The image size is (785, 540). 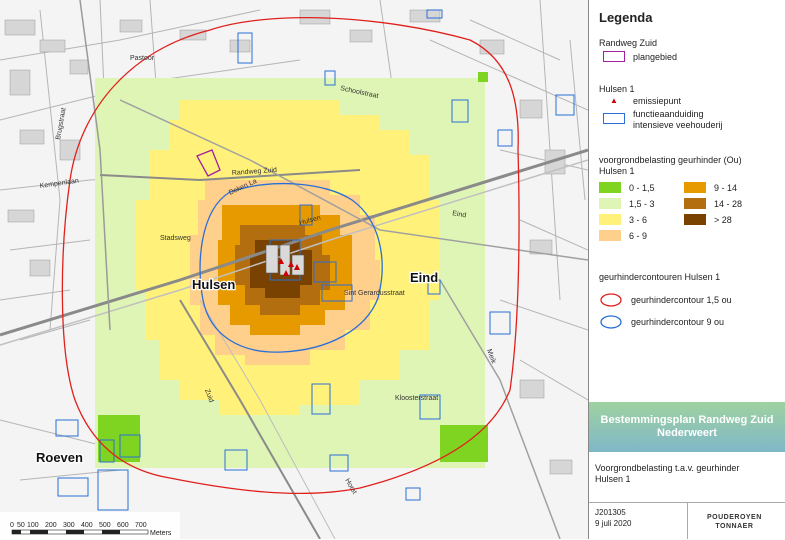 What do you see at coordinates (638, 235) in the screenshot?
I see `class-label-3: 6 - 9` at bounding box center [638, 235].